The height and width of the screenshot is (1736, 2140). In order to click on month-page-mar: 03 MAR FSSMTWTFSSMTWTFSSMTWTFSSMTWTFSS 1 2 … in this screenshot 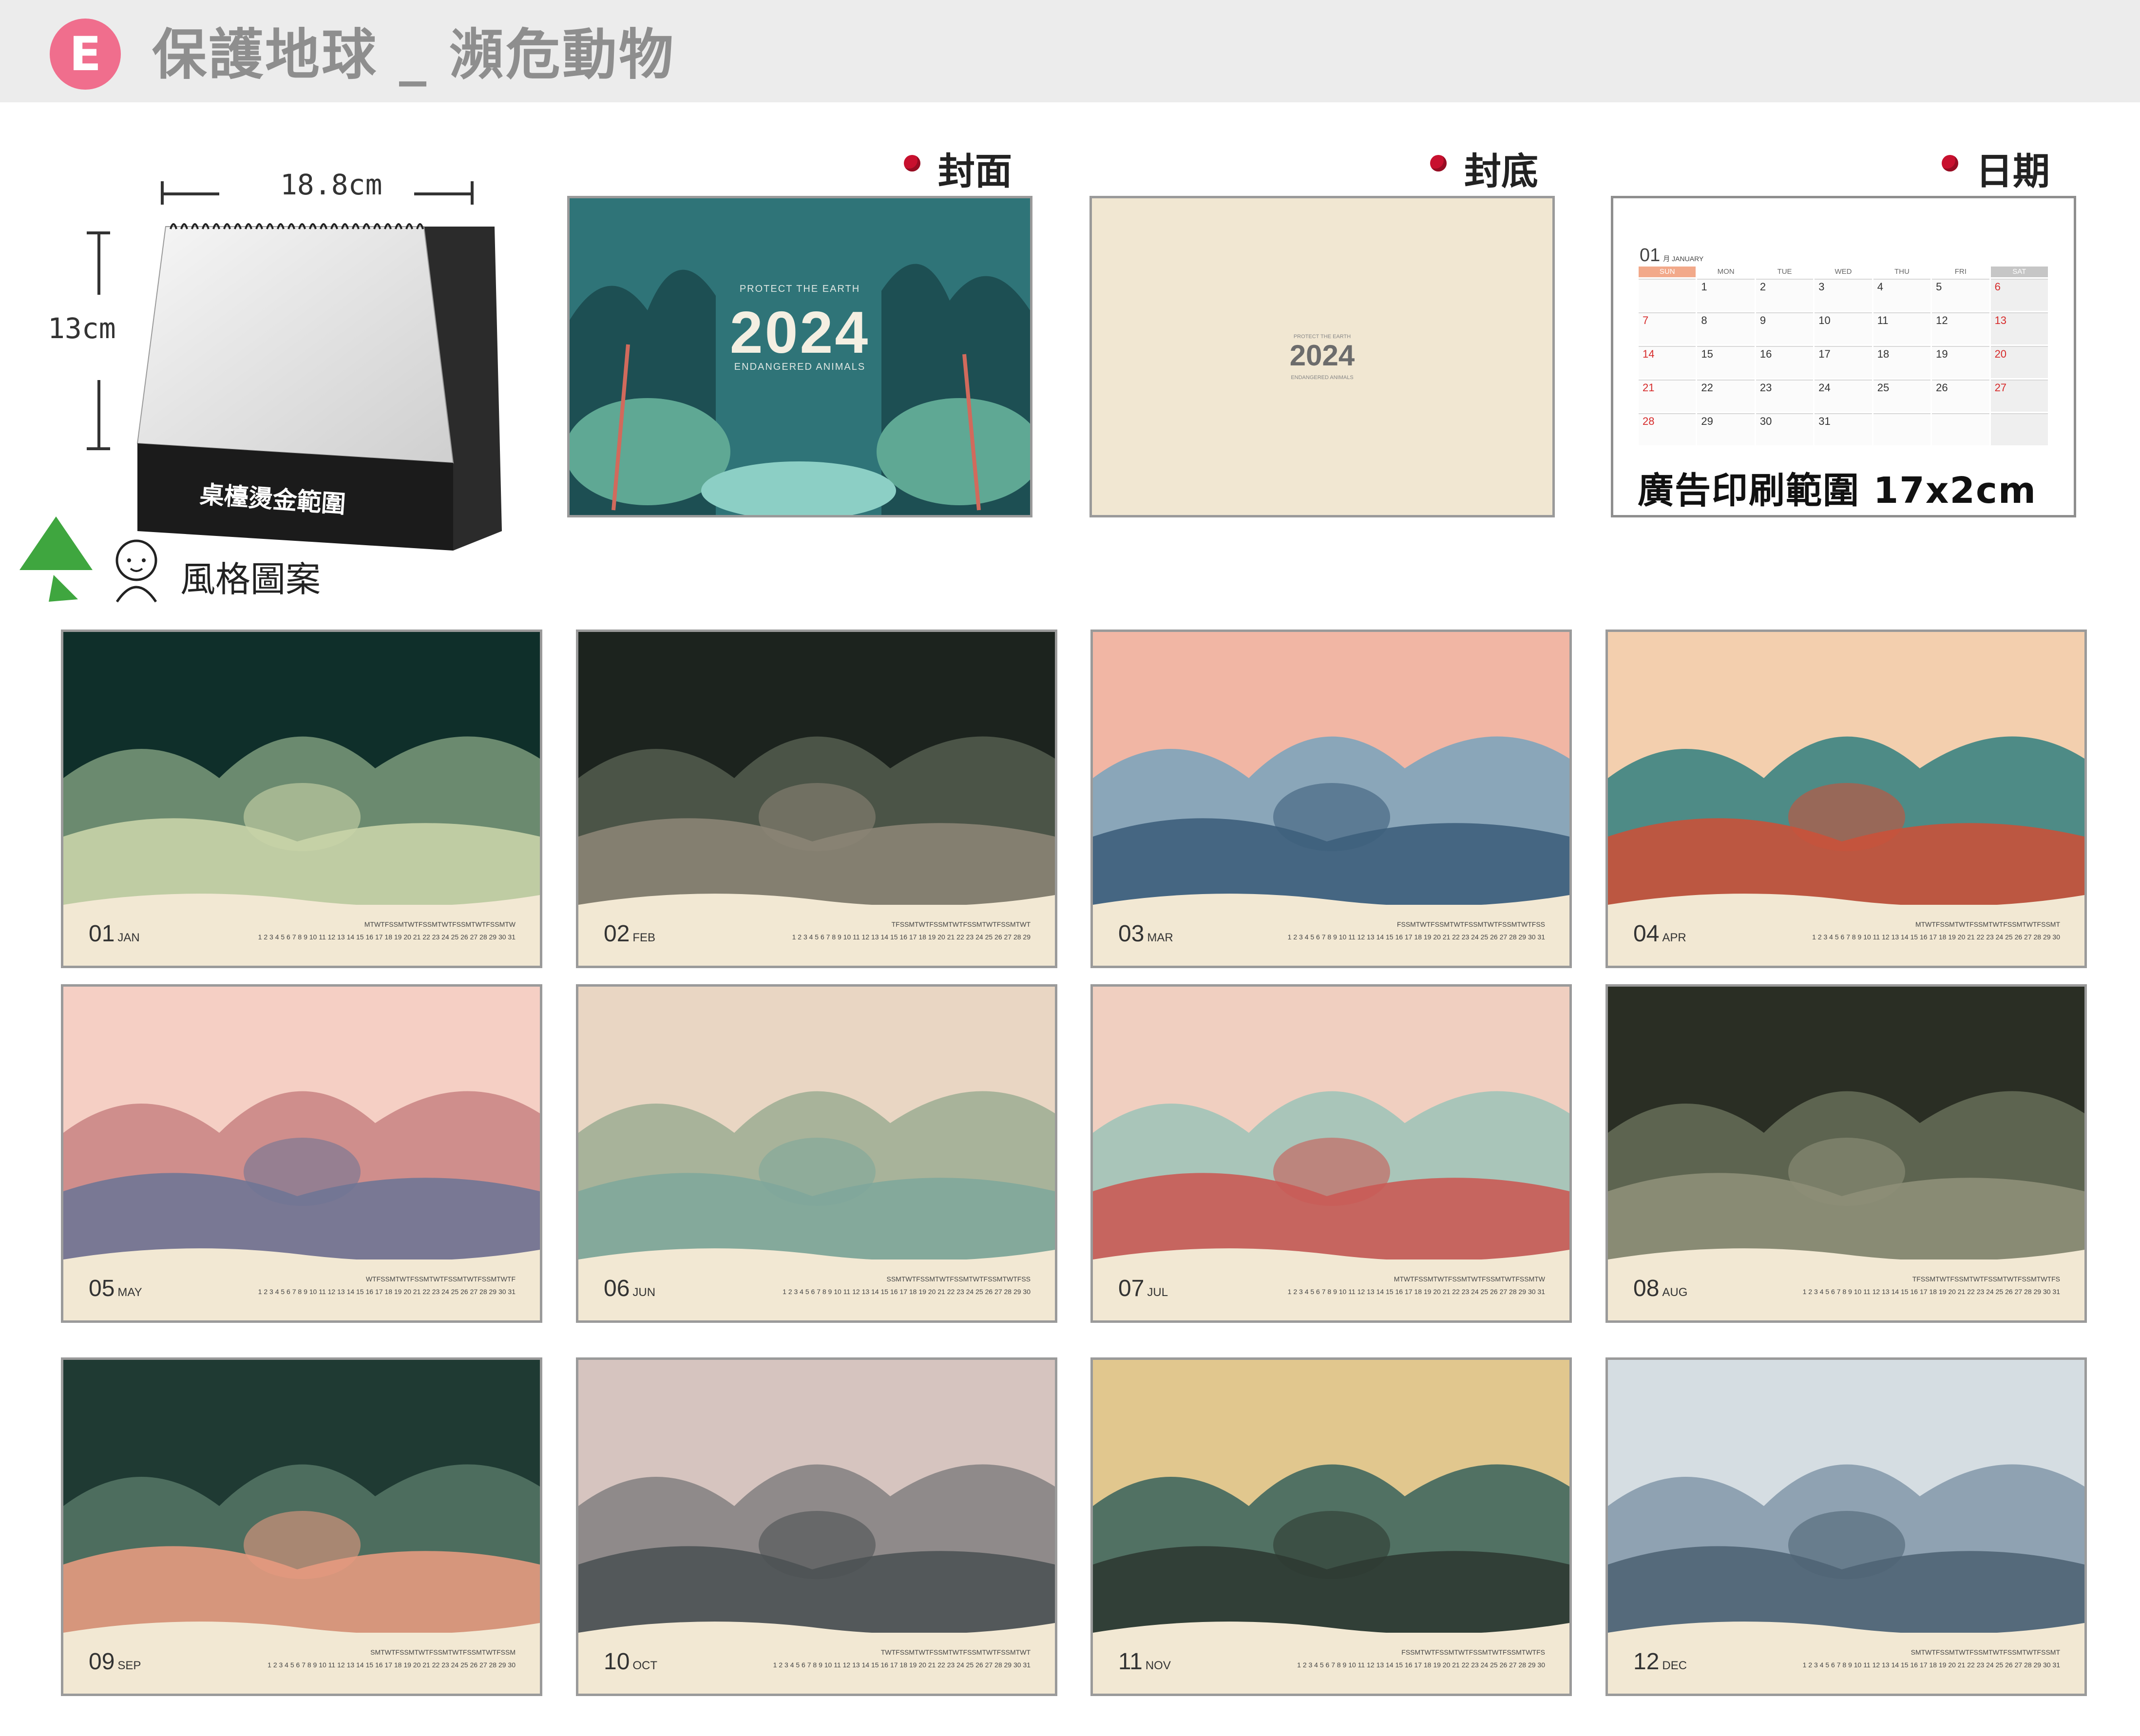, I will do `click(1331, 799)`.